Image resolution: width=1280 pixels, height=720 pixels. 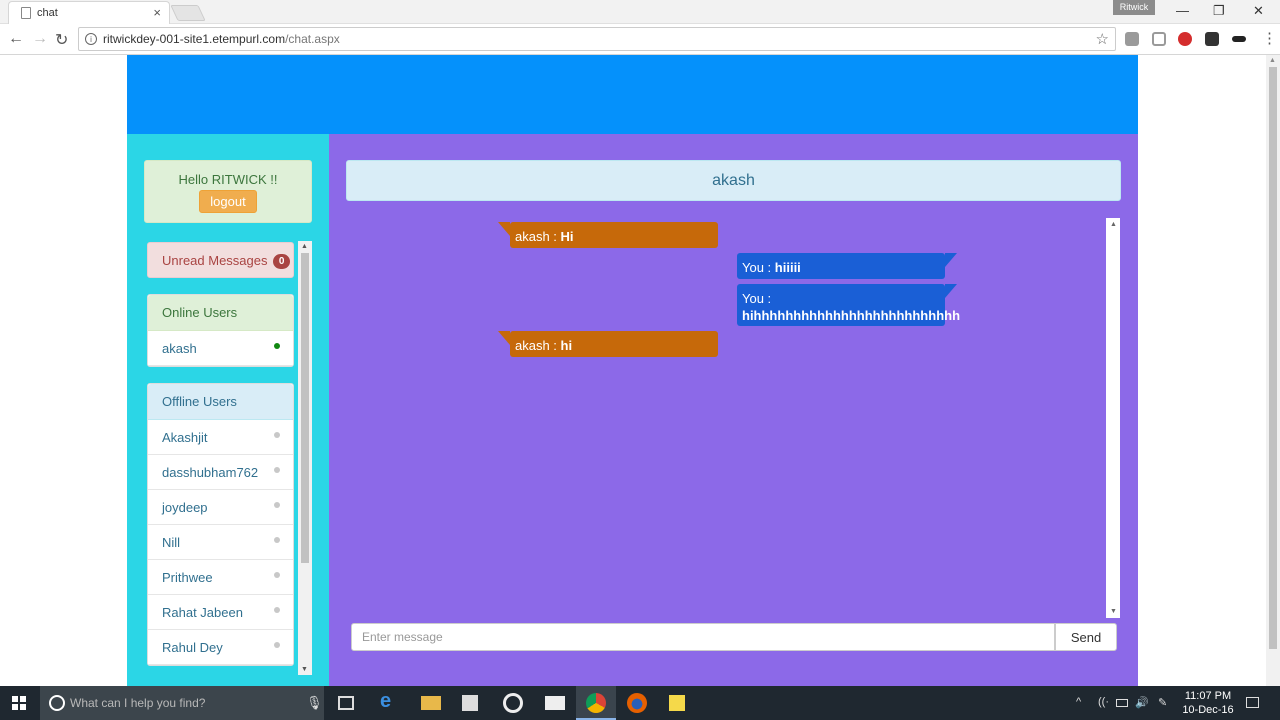 What do you see at coordinates (314, 703) in the screenshot?
I see `microphone-icon: 🎙` at bounding box center [314, 703].